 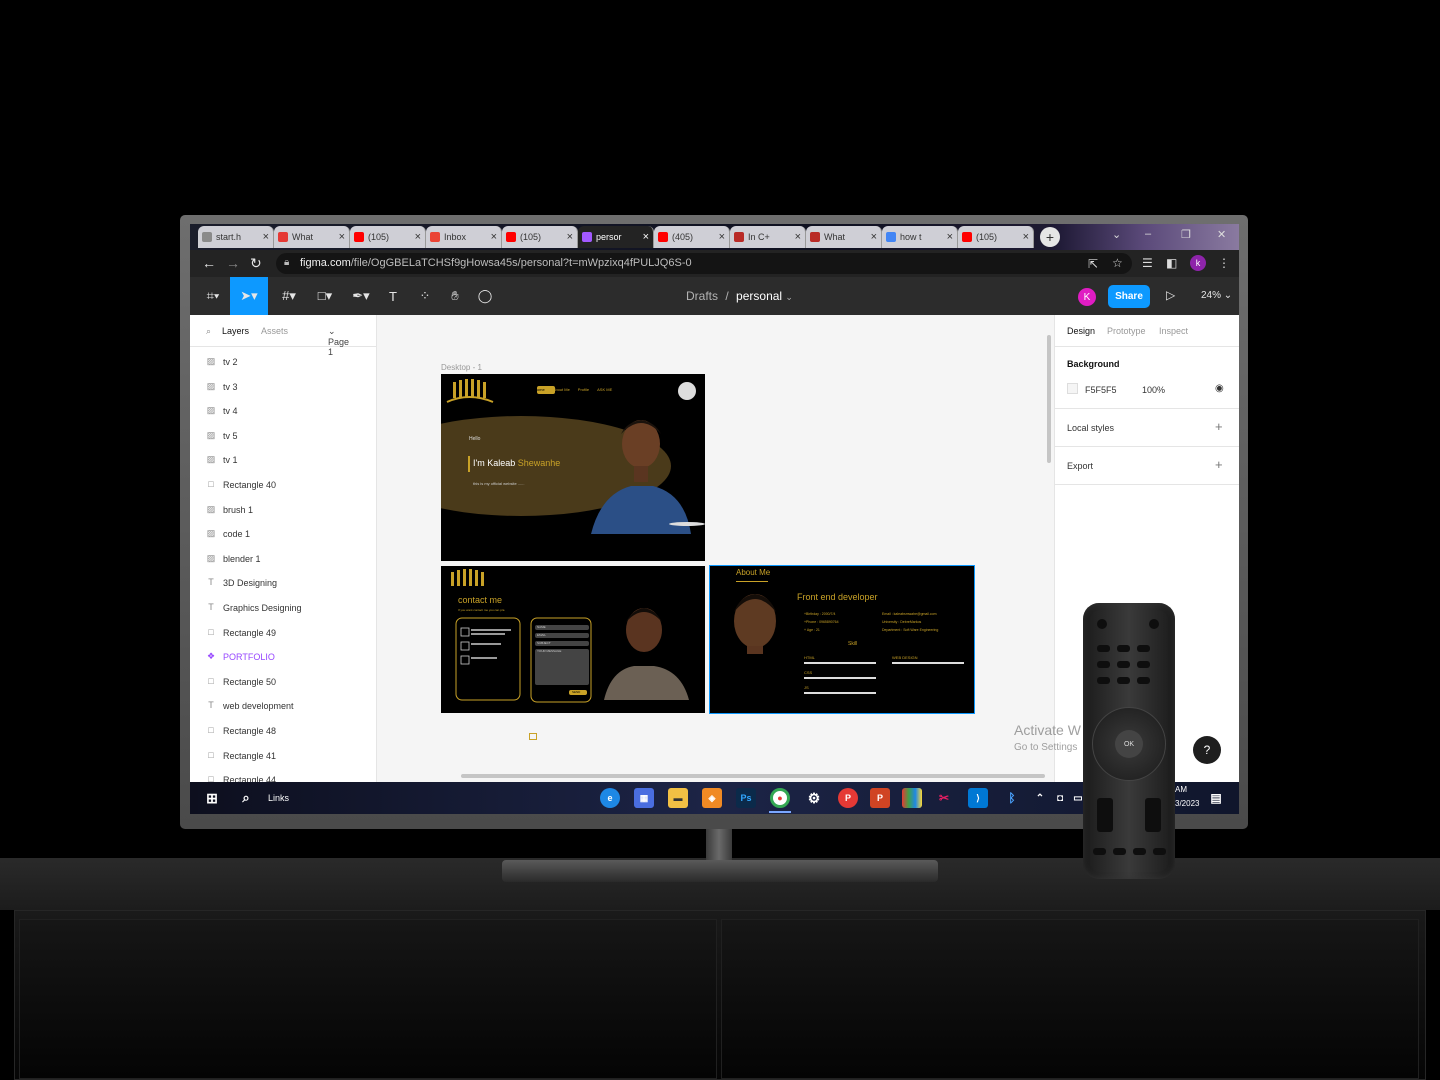 I want to click on layer-row: T Graphics Designing, so click(x=283, y=608).